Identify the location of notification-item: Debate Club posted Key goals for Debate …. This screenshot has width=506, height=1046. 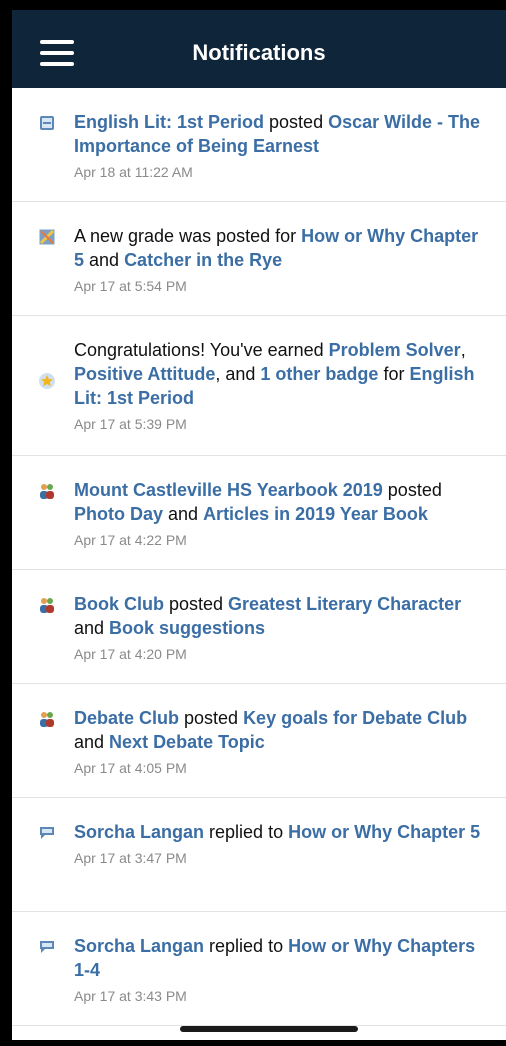
(259, 741).